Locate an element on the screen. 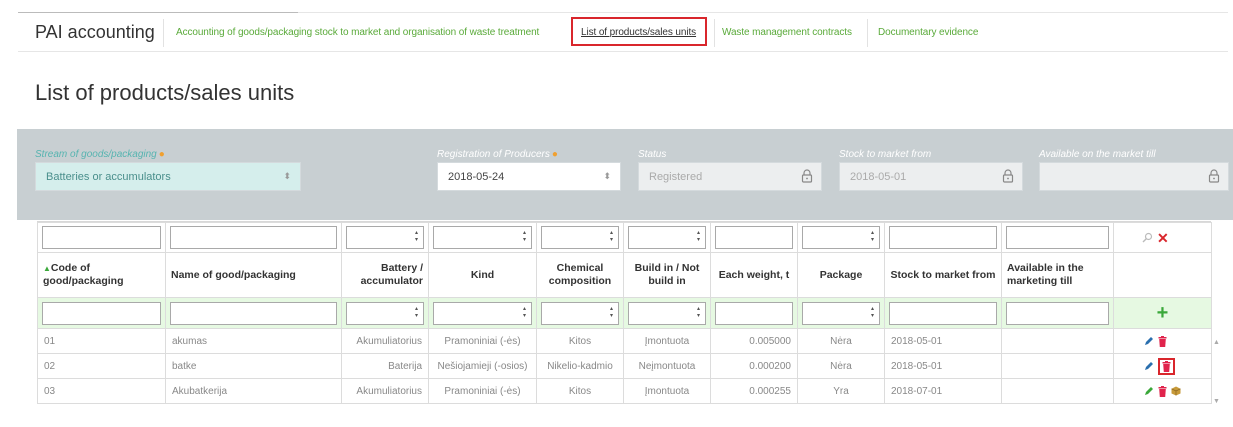 This screenshot has height=427, width=1233. scroll-down-arrow: ▼ is located at coordinates (1216, 401).